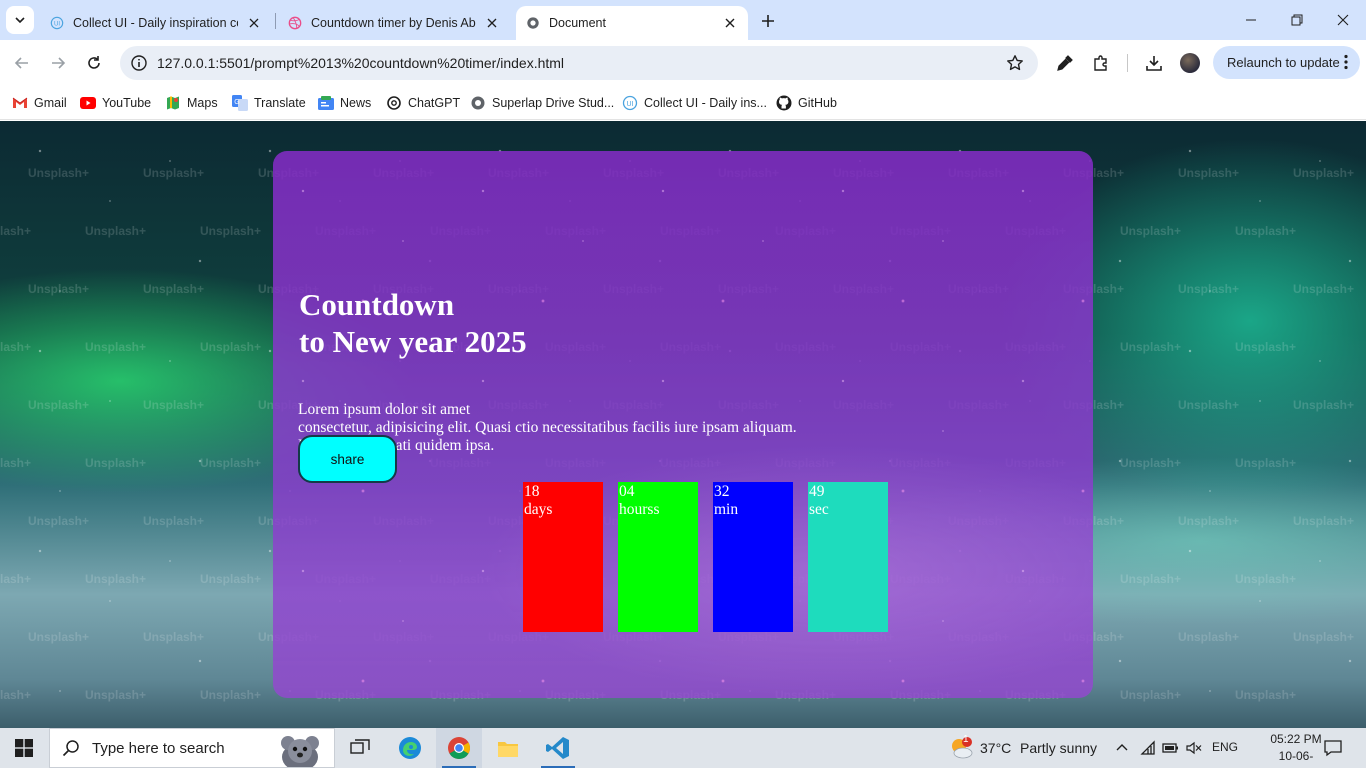 The width and height of the screenshot is (1366, 768). What do you see at coordinates (347, 459) in the screenshot?
I see `share-button: share` at bounding box center [347, 459].